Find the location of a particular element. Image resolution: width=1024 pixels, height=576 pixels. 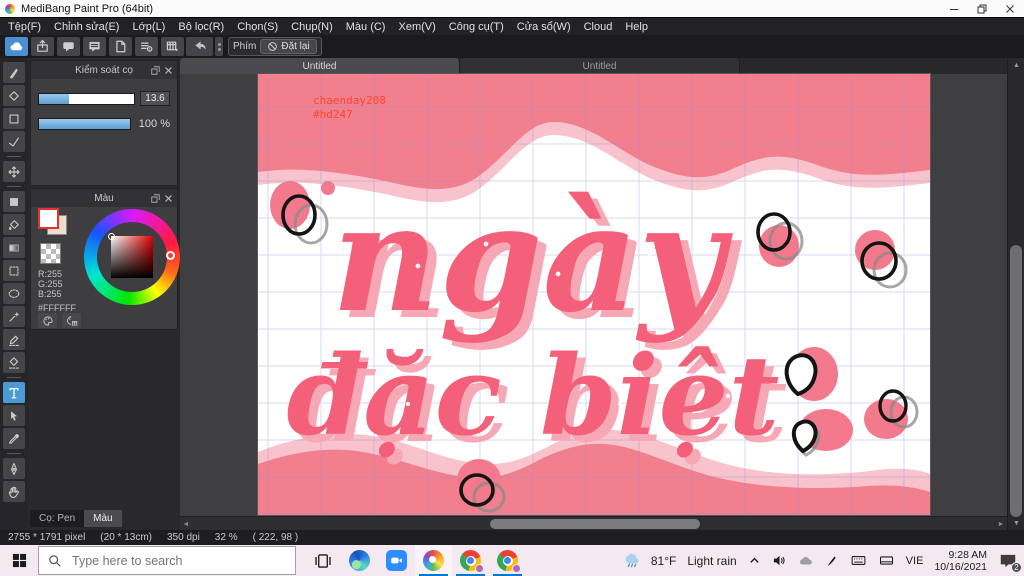

figure-tool is located at coordinates (14, 118).